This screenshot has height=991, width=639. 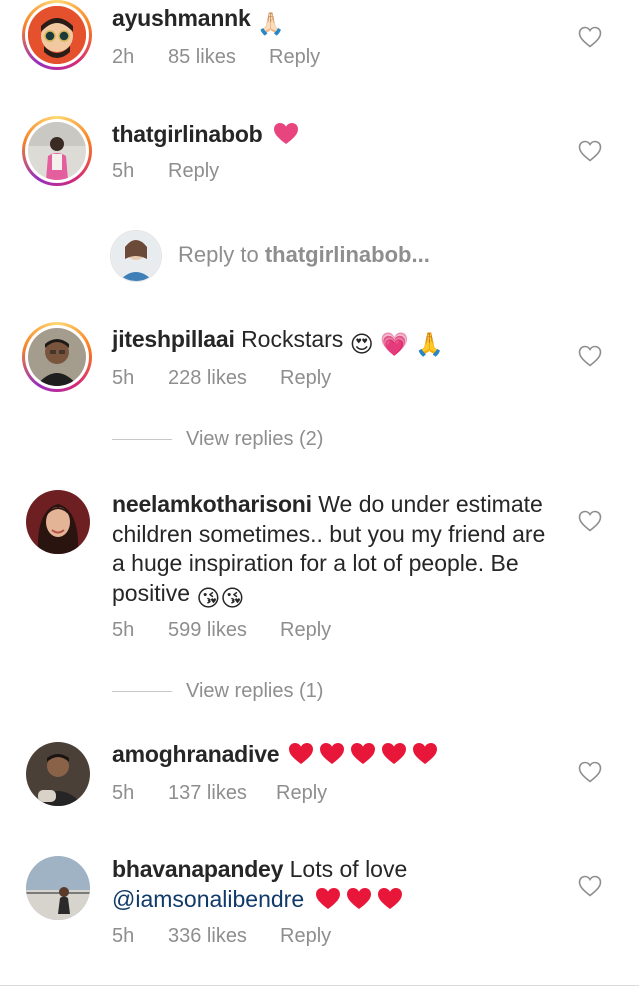 I want to click on avatar-illustration, so click(x=57, y=35).